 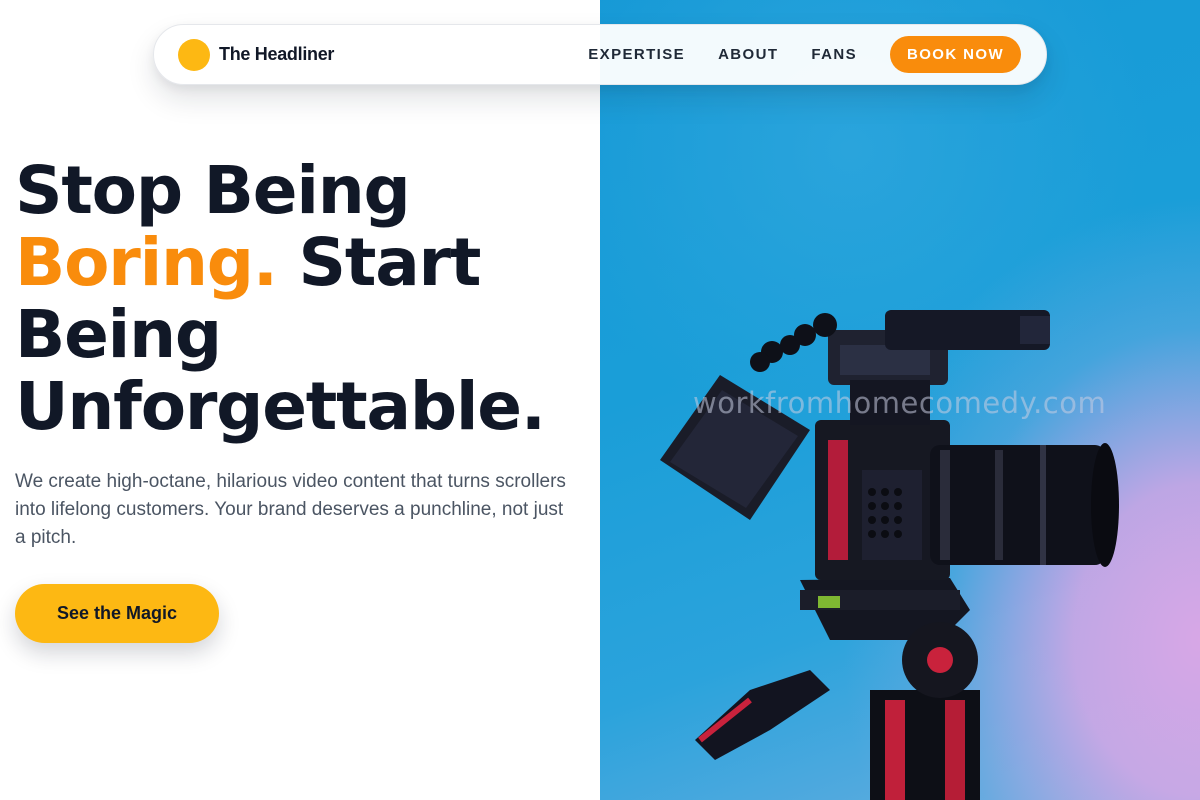 I want to click on nav-link-about: ABOUT, so click(x=748, y=54).